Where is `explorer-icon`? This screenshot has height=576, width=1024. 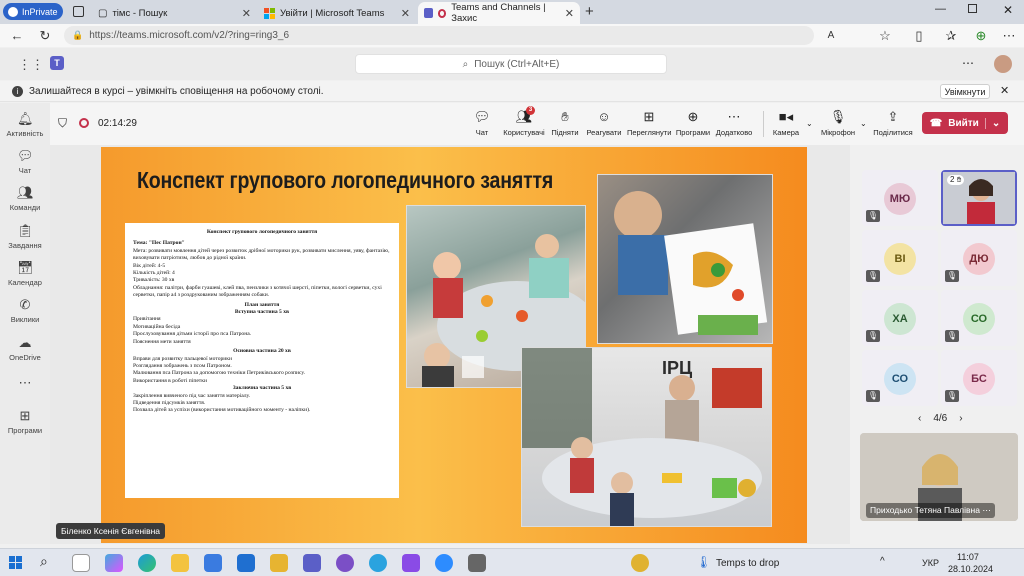 explorer-icon is located at coordinates (279, 563).